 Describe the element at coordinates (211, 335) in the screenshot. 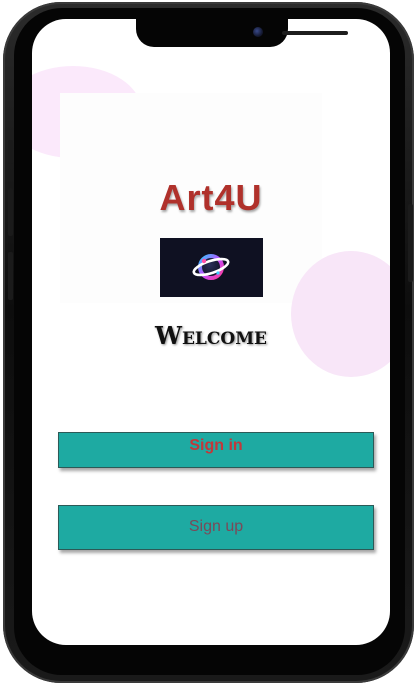

I see `welcome-heading: Welcome` at that location.